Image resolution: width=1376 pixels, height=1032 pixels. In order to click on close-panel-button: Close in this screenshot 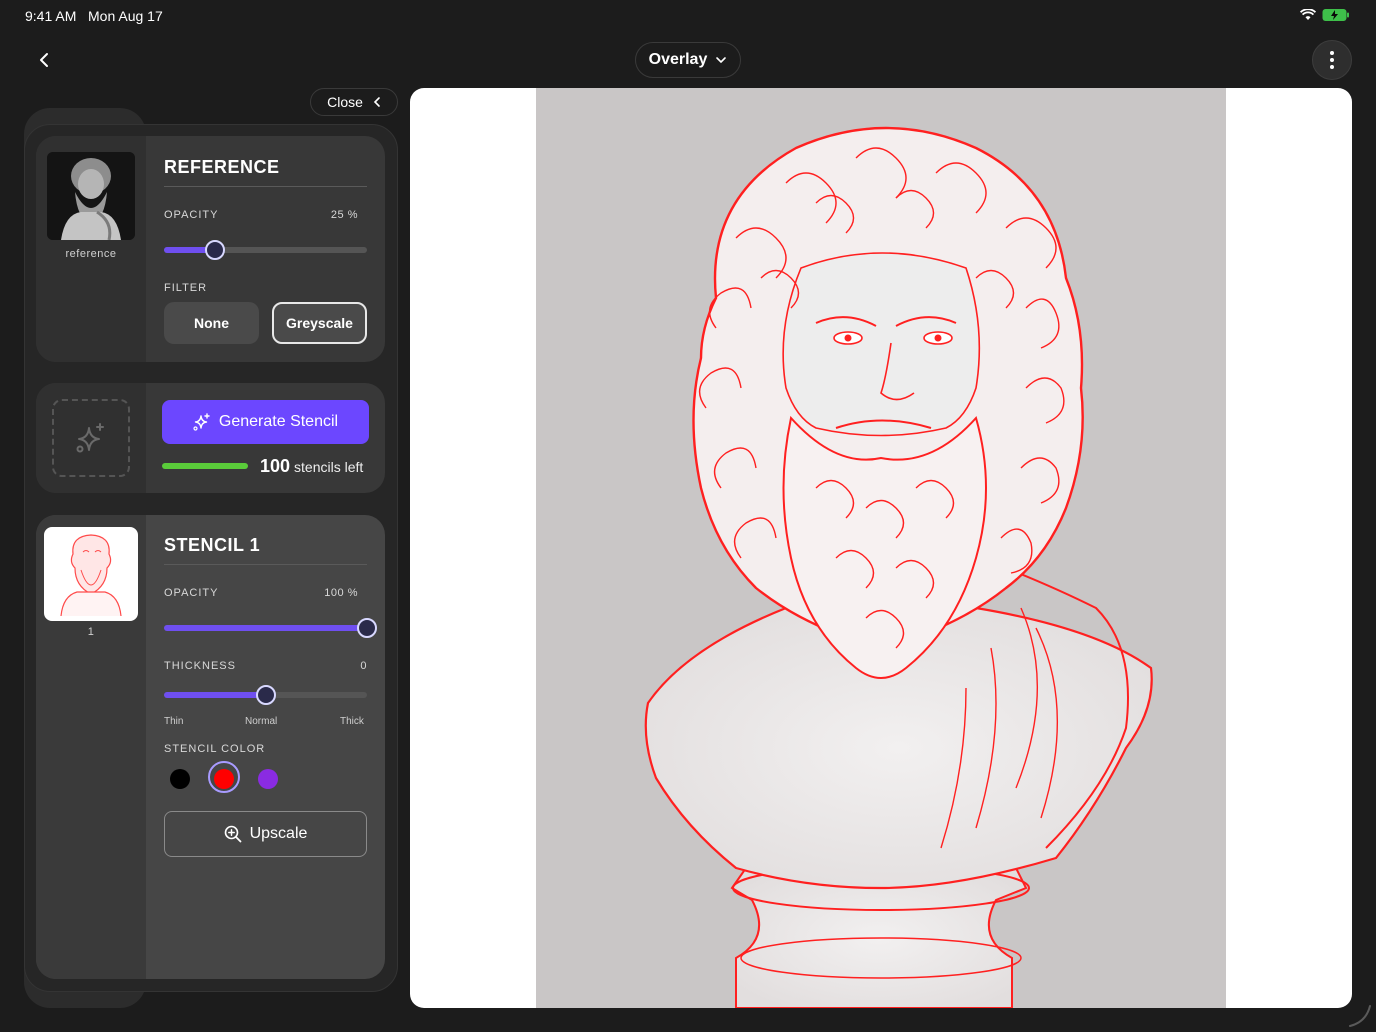, I will do `click(354, 102)`.